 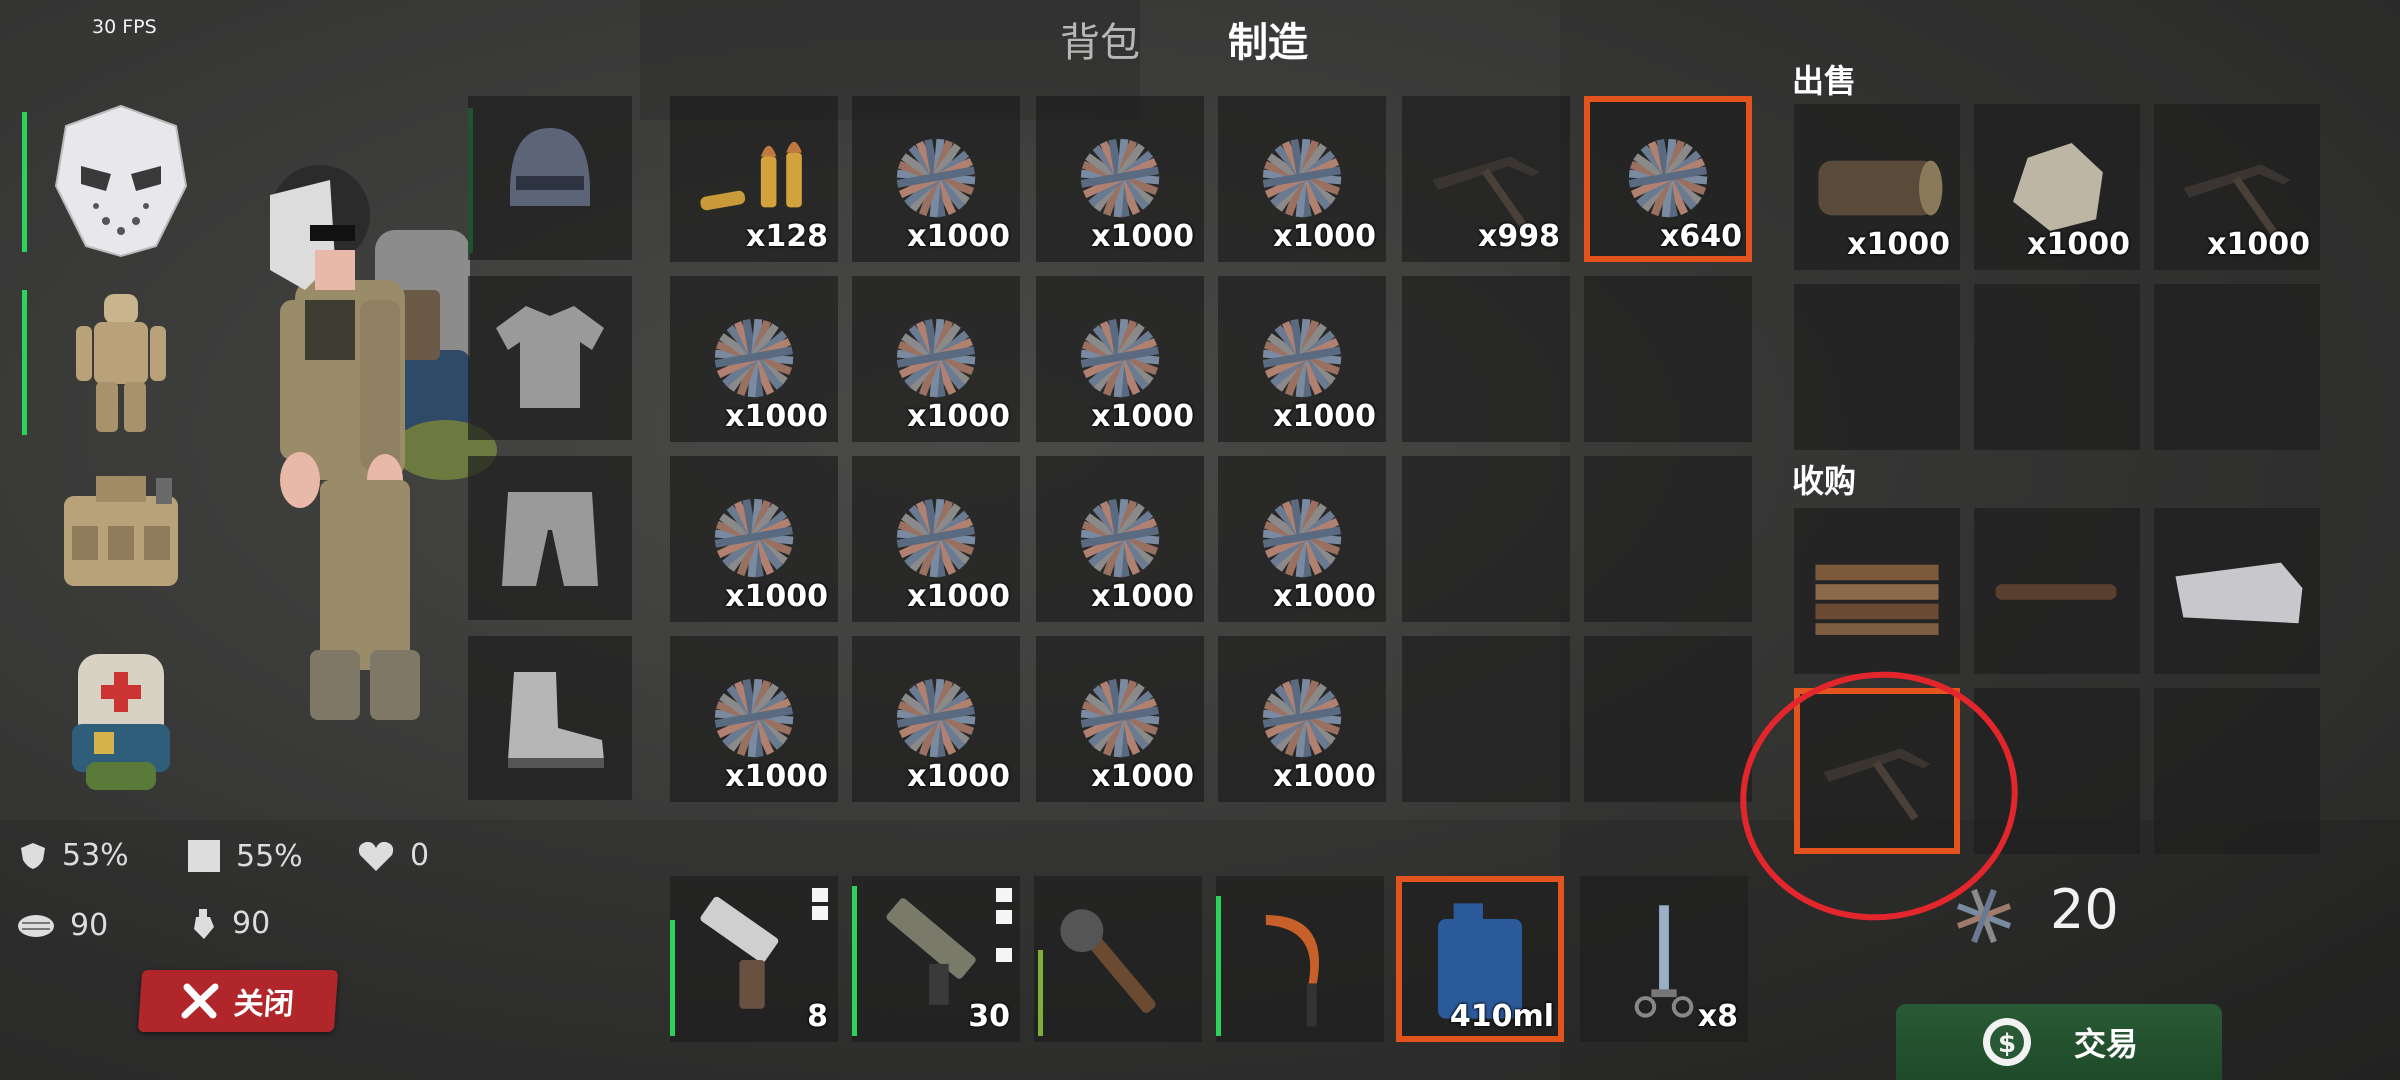 I want to click on stat-armor: 53%, so click(x=73, y=855).